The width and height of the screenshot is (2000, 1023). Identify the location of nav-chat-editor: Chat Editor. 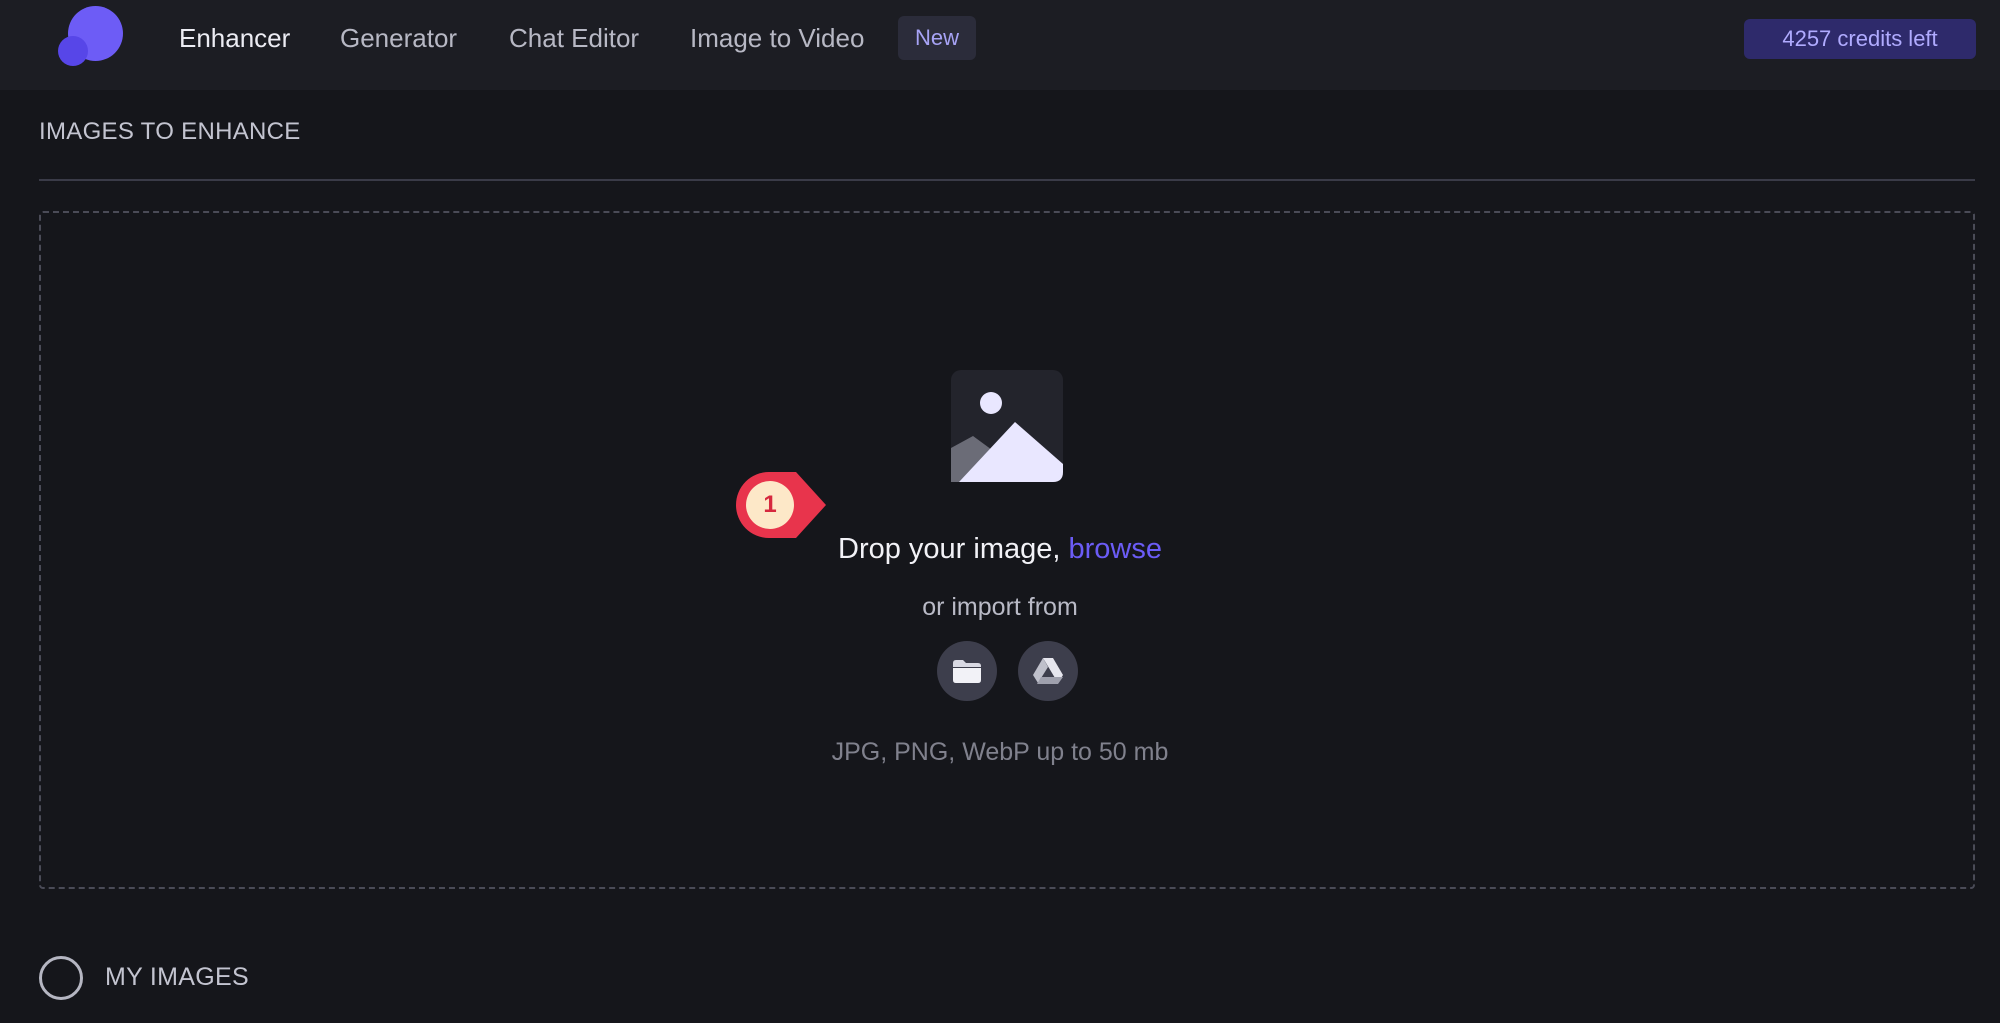
(574, 38).